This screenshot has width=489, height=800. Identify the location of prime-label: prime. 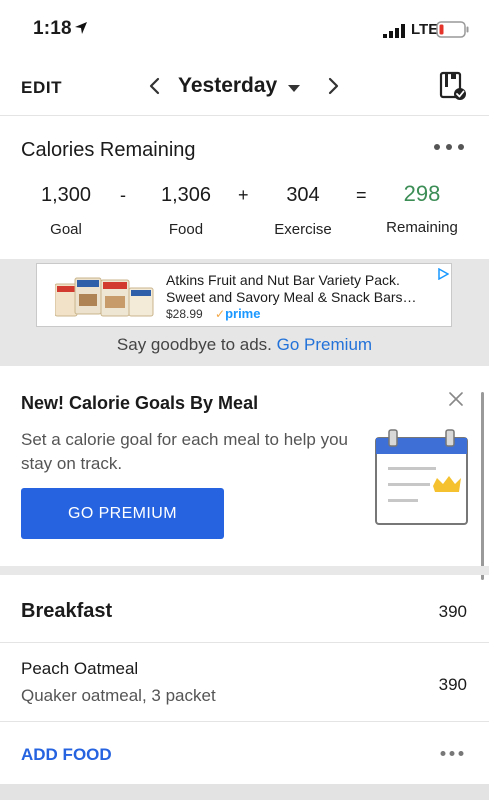
(243, 313).